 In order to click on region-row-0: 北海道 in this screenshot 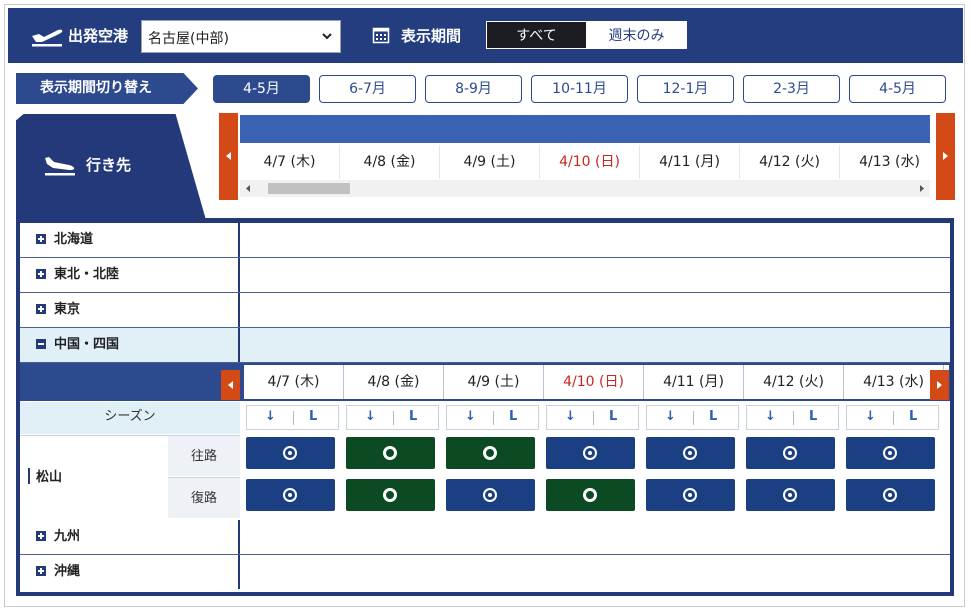, I will do `click(485, 240)`.